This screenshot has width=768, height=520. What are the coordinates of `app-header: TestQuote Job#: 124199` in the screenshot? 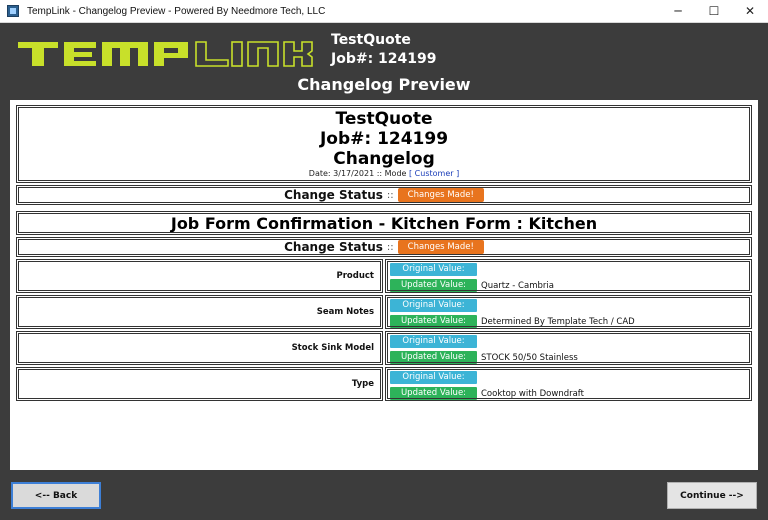 It's located at (384, 49).